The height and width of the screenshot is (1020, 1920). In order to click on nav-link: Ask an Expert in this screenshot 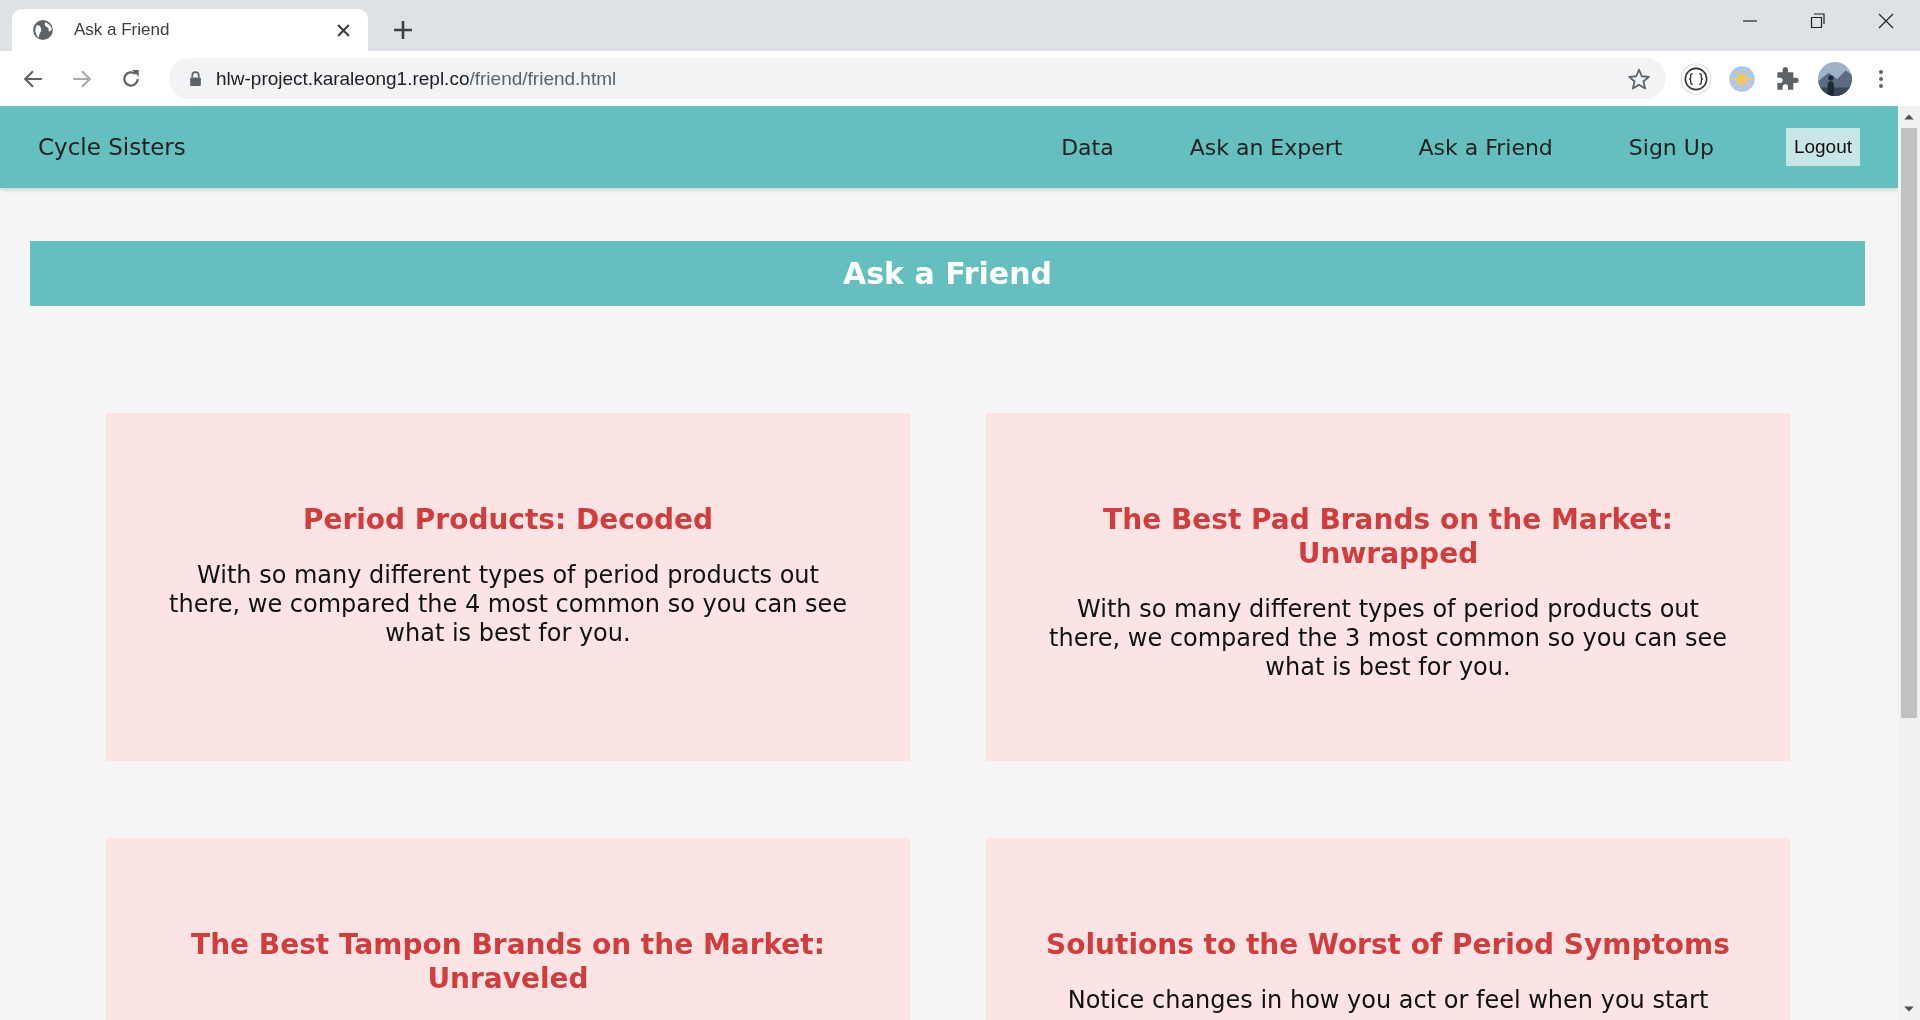, I will do `click(1266, 147)`.